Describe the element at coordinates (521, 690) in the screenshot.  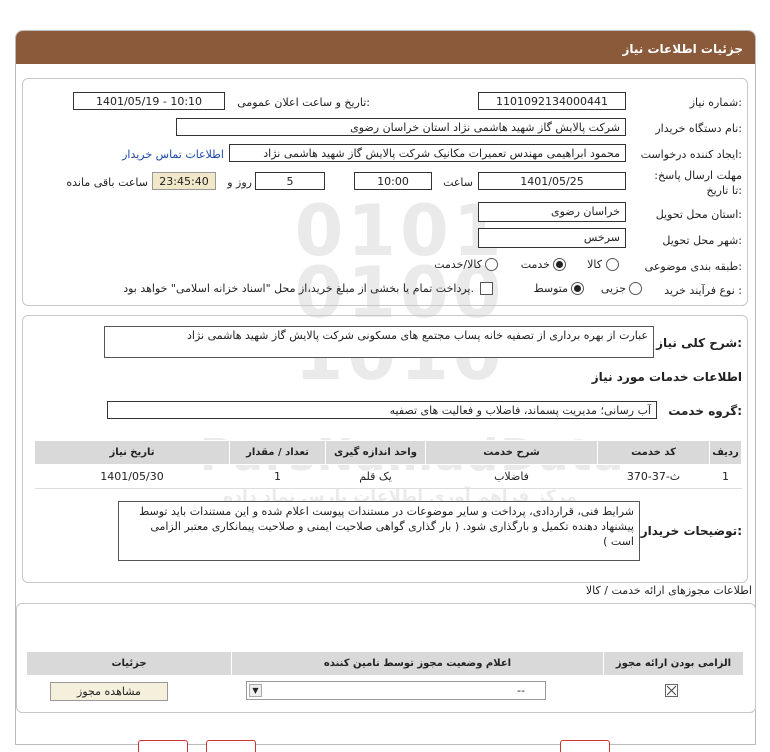
I see `permit-status-value: --` at that location.